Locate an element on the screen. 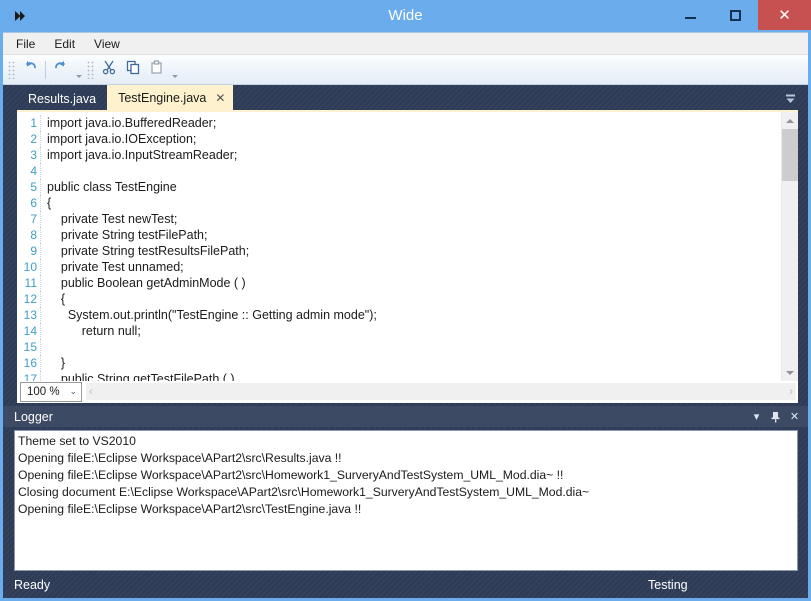  close-button: ✕ is located at coordinates (784, 15).